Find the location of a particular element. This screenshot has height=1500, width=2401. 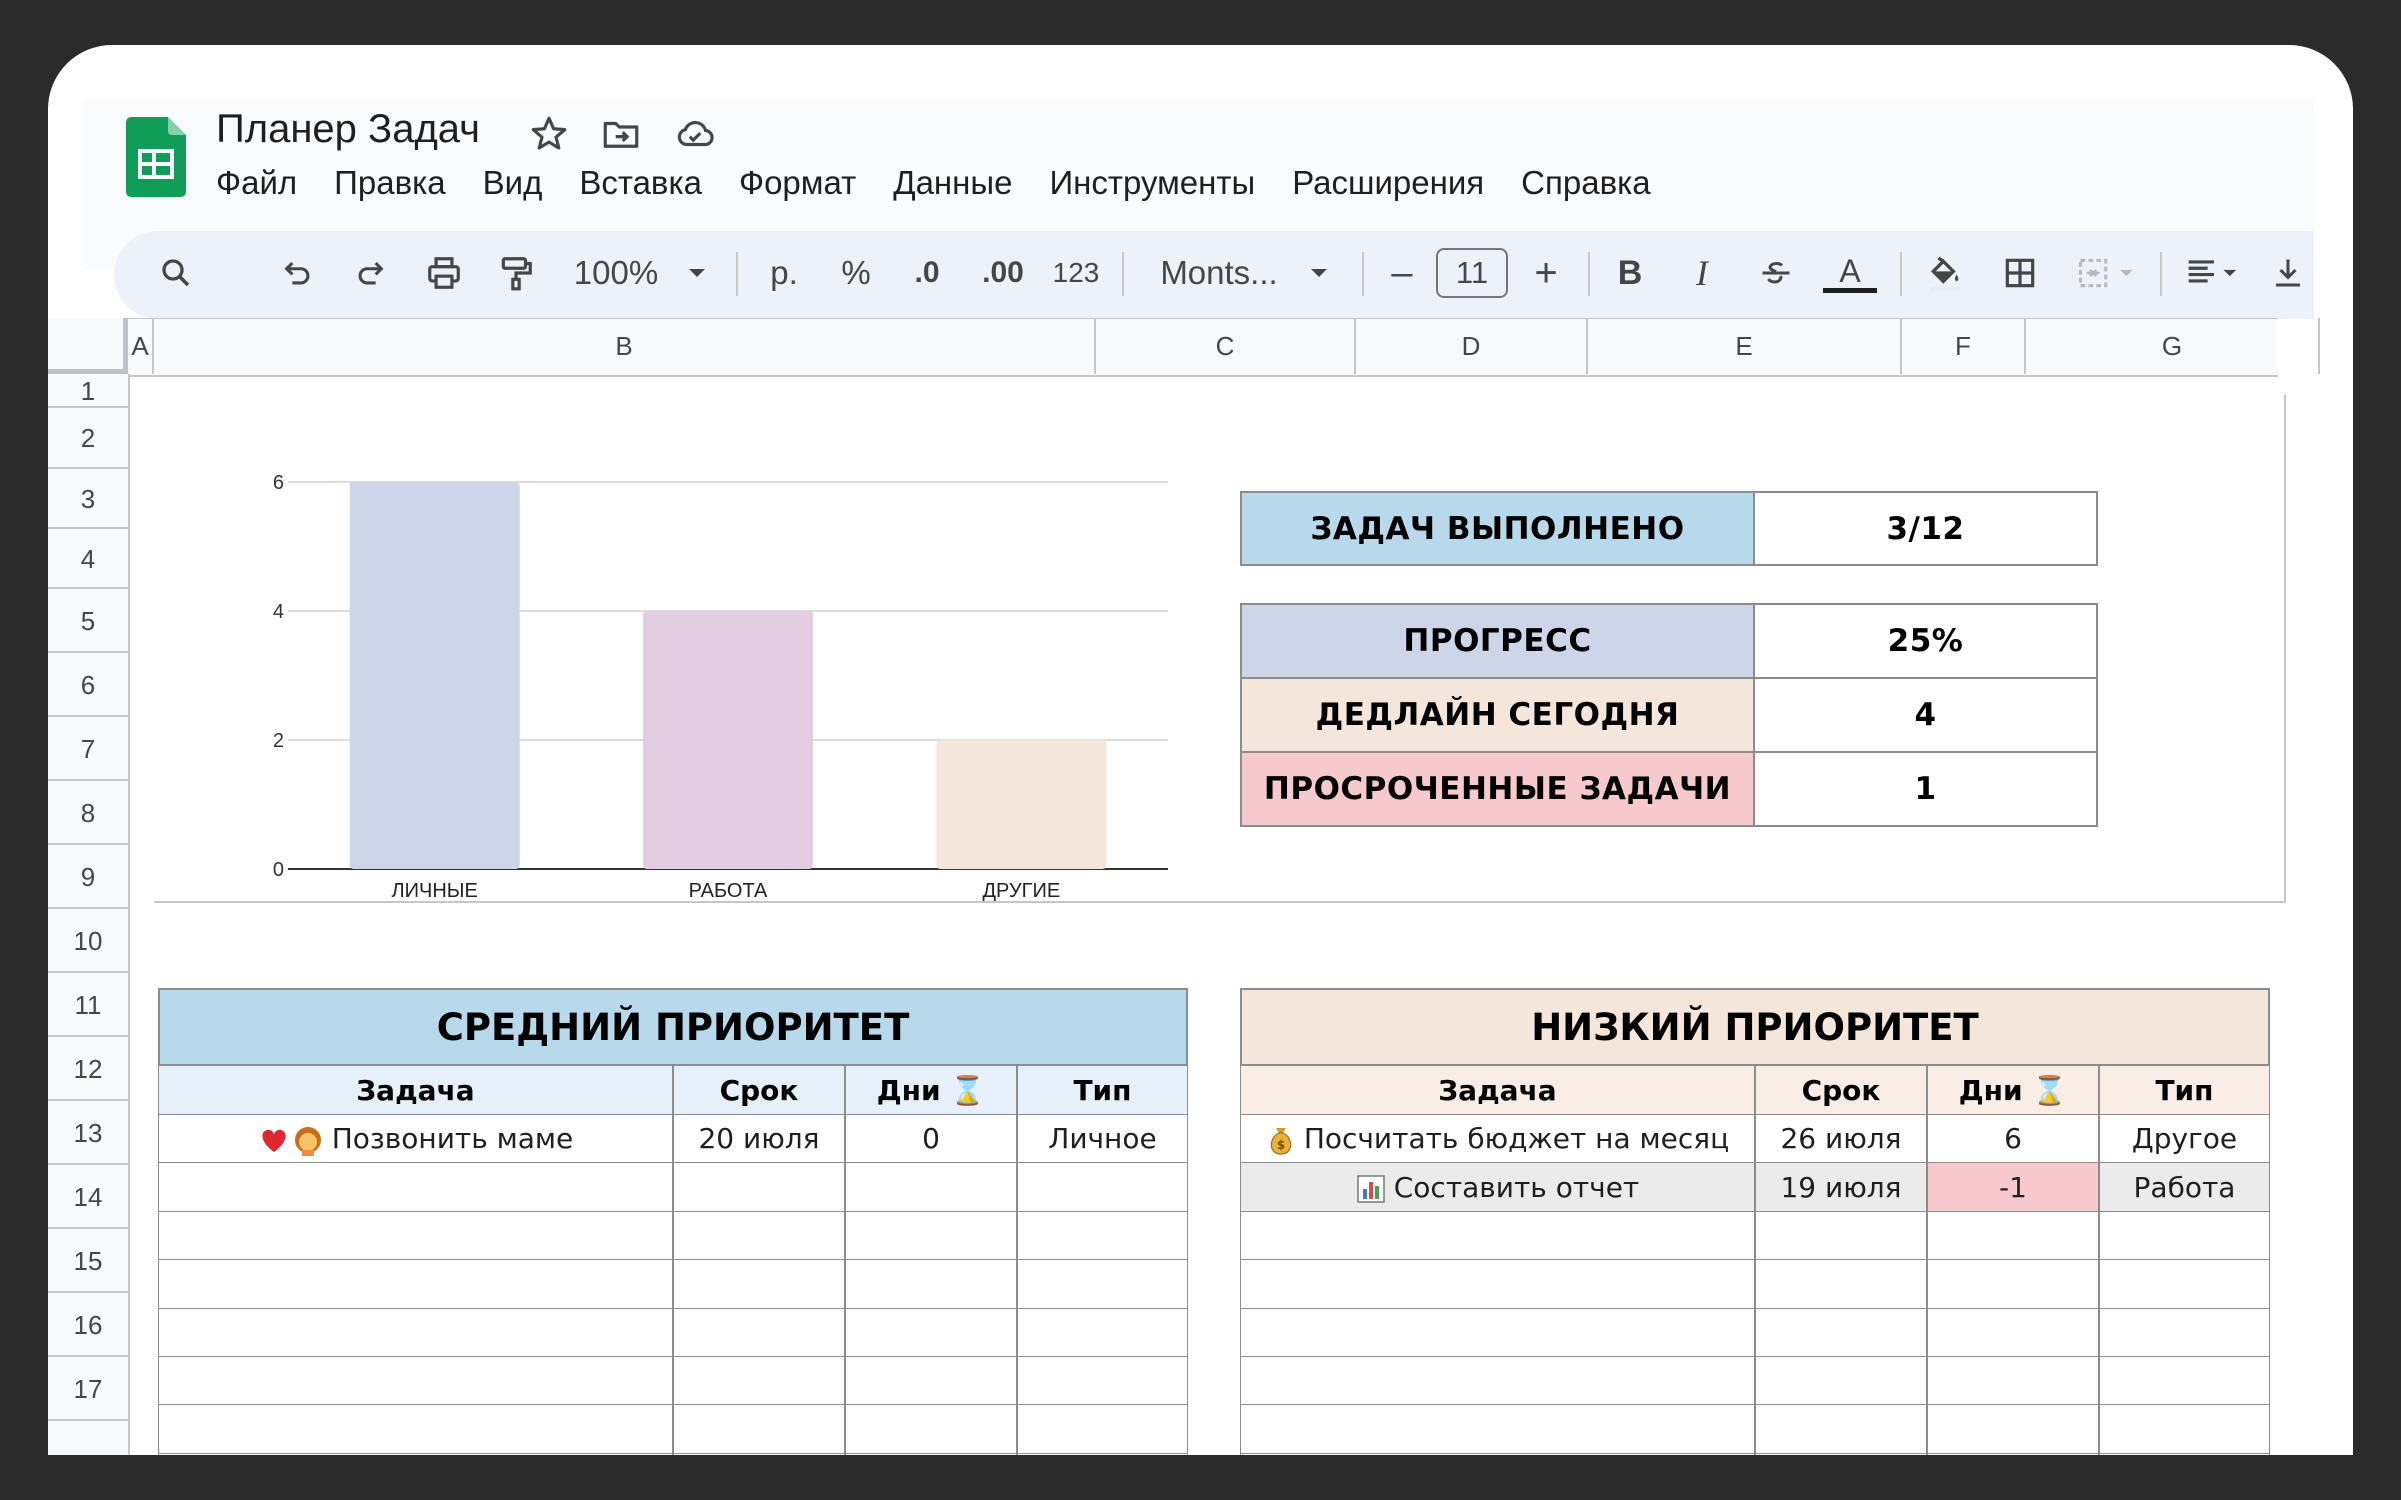

row-header-9: 9 is located at coordinates (88, 877).